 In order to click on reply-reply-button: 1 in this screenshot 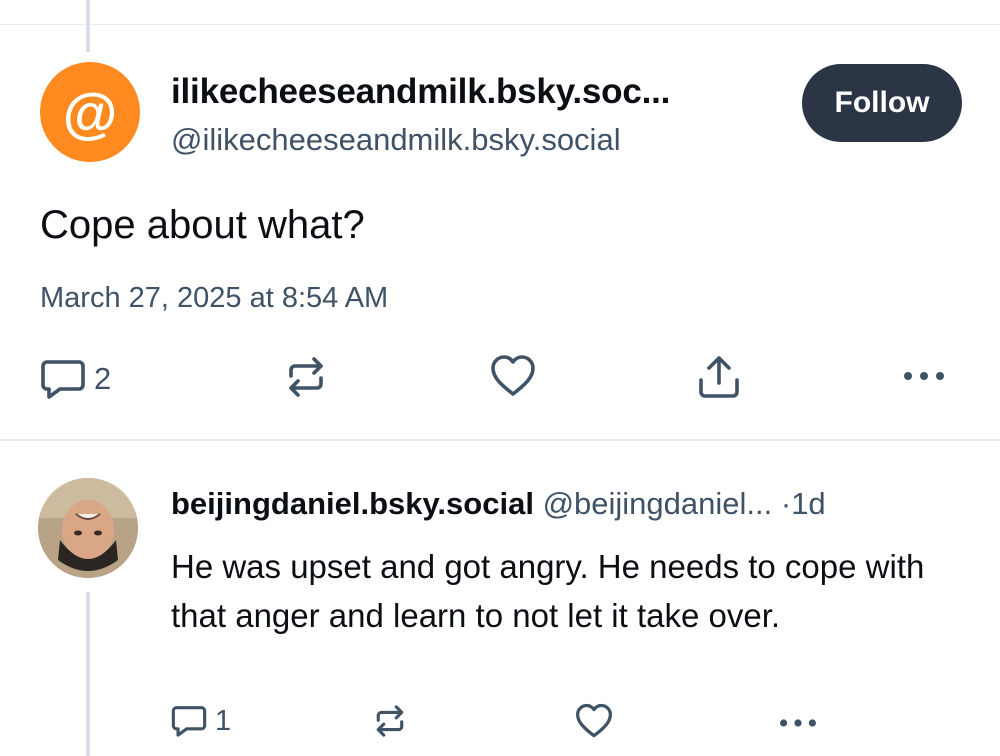, I will do `click(201, 721)`.